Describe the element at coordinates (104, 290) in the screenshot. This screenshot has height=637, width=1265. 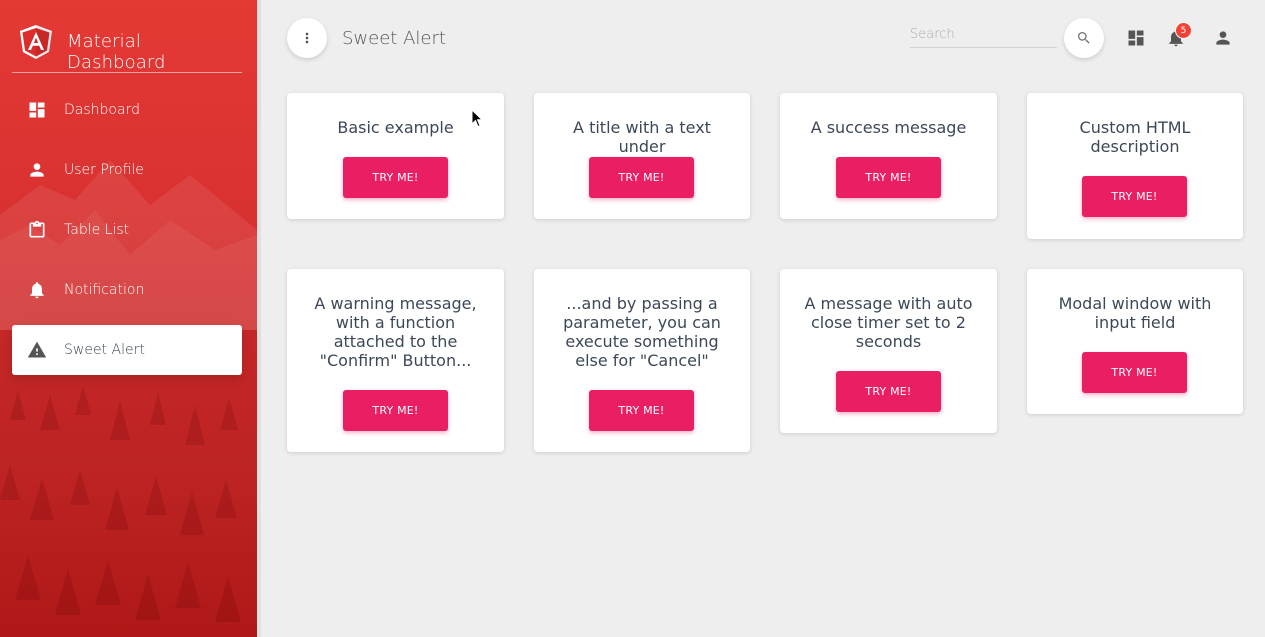
I see `sidebar-item-label: Notification` at that location.